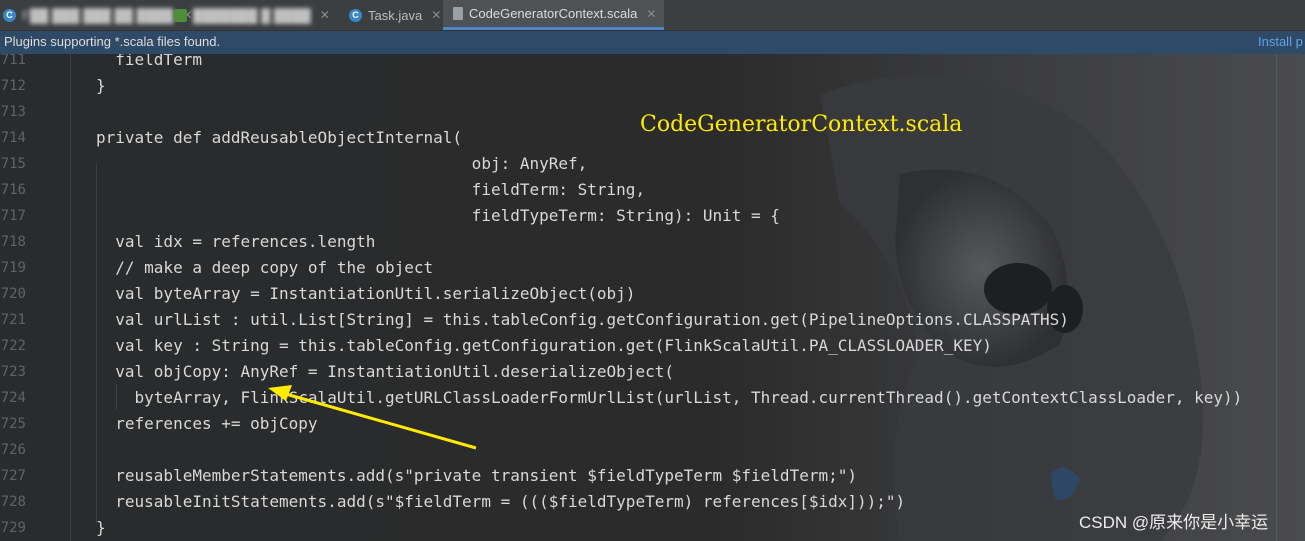 The width and height of the screenshot is (1305, 541). What do you see at coordinates (1280, 41) in the screenshot?
I see `install-plugins-link: Install p` at bounding box center [1280, 41].